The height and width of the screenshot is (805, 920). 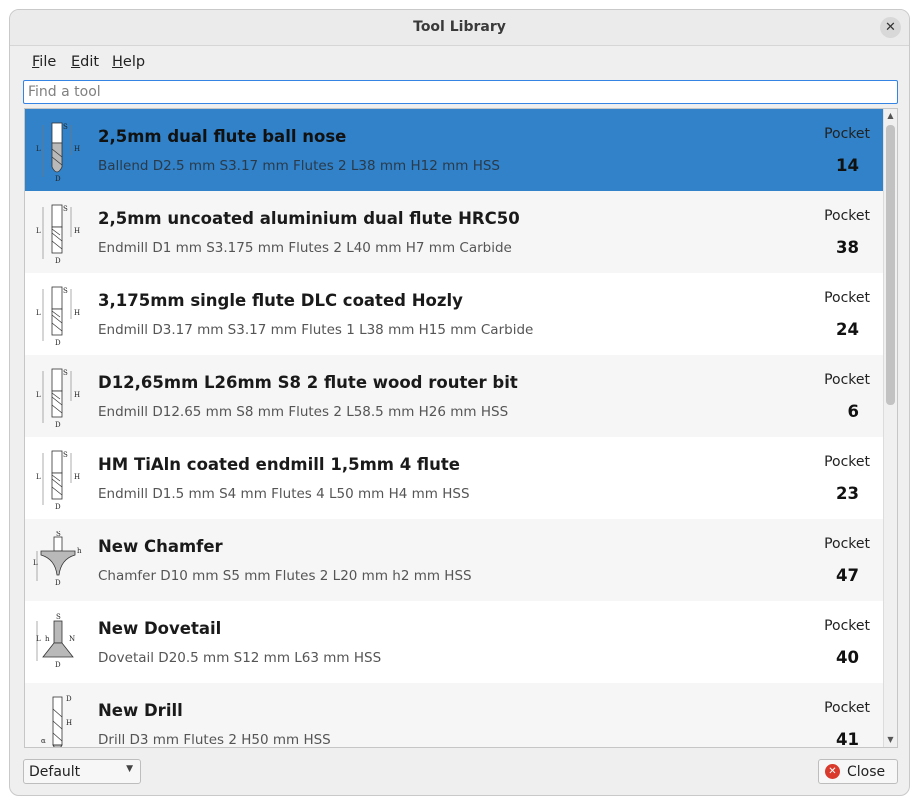 What do you see at coordinates (240, 658) in the screenshot?
I see `tool-description: Dovetail D20.5 mm S12 mm L63 mm HSS` at bounding box center [240, 658].